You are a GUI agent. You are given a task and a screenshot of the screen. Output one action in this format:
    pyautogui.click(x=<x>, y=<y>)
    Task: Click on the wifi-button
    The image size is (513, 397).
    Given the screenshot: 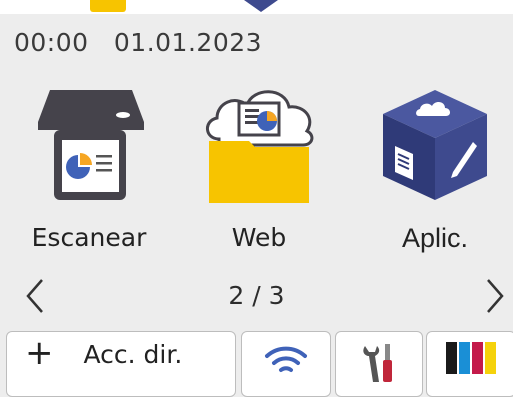 What is the action you would take?
    pyautogui.click(x=286, y=364)
    